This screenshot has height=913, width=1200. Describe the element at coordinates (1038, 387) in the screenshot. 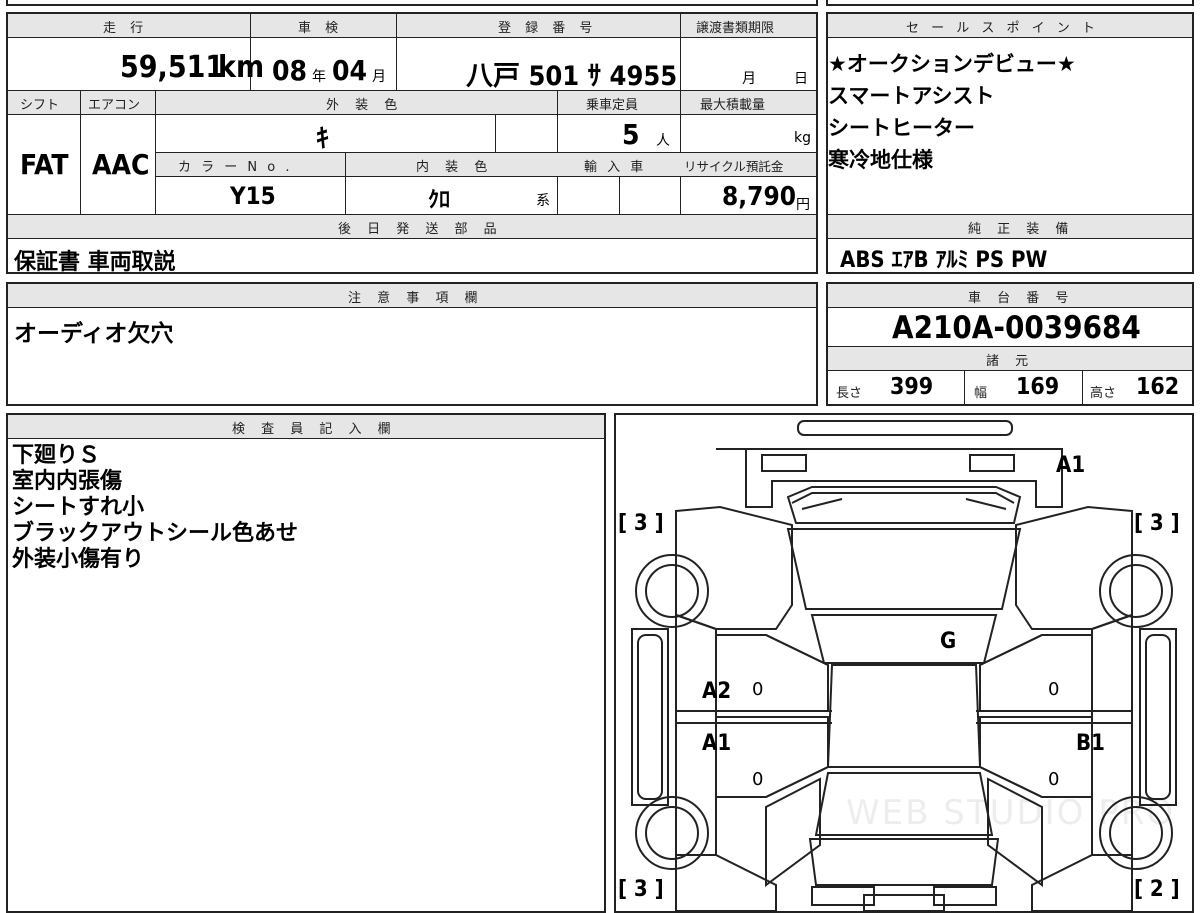

I see `width-value: 169` at that location.